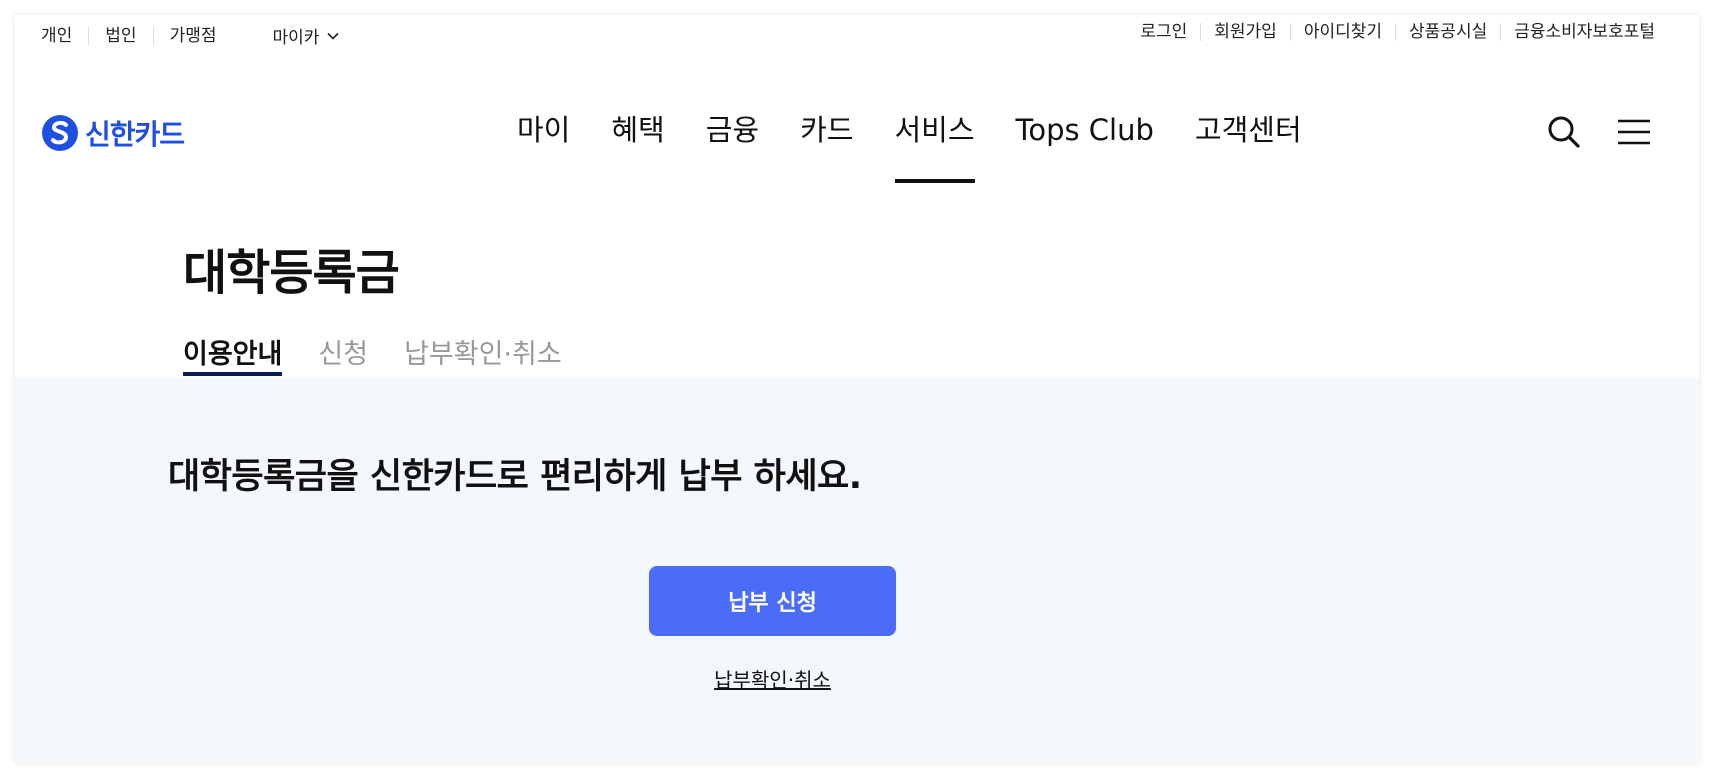 Image resolution: width=1714 pixels, height=777 pixels. What do you see at coordinates (934, 149) in the screenshot?
I see `nav-item-service: 서비스` at bounding box center [934, 149].